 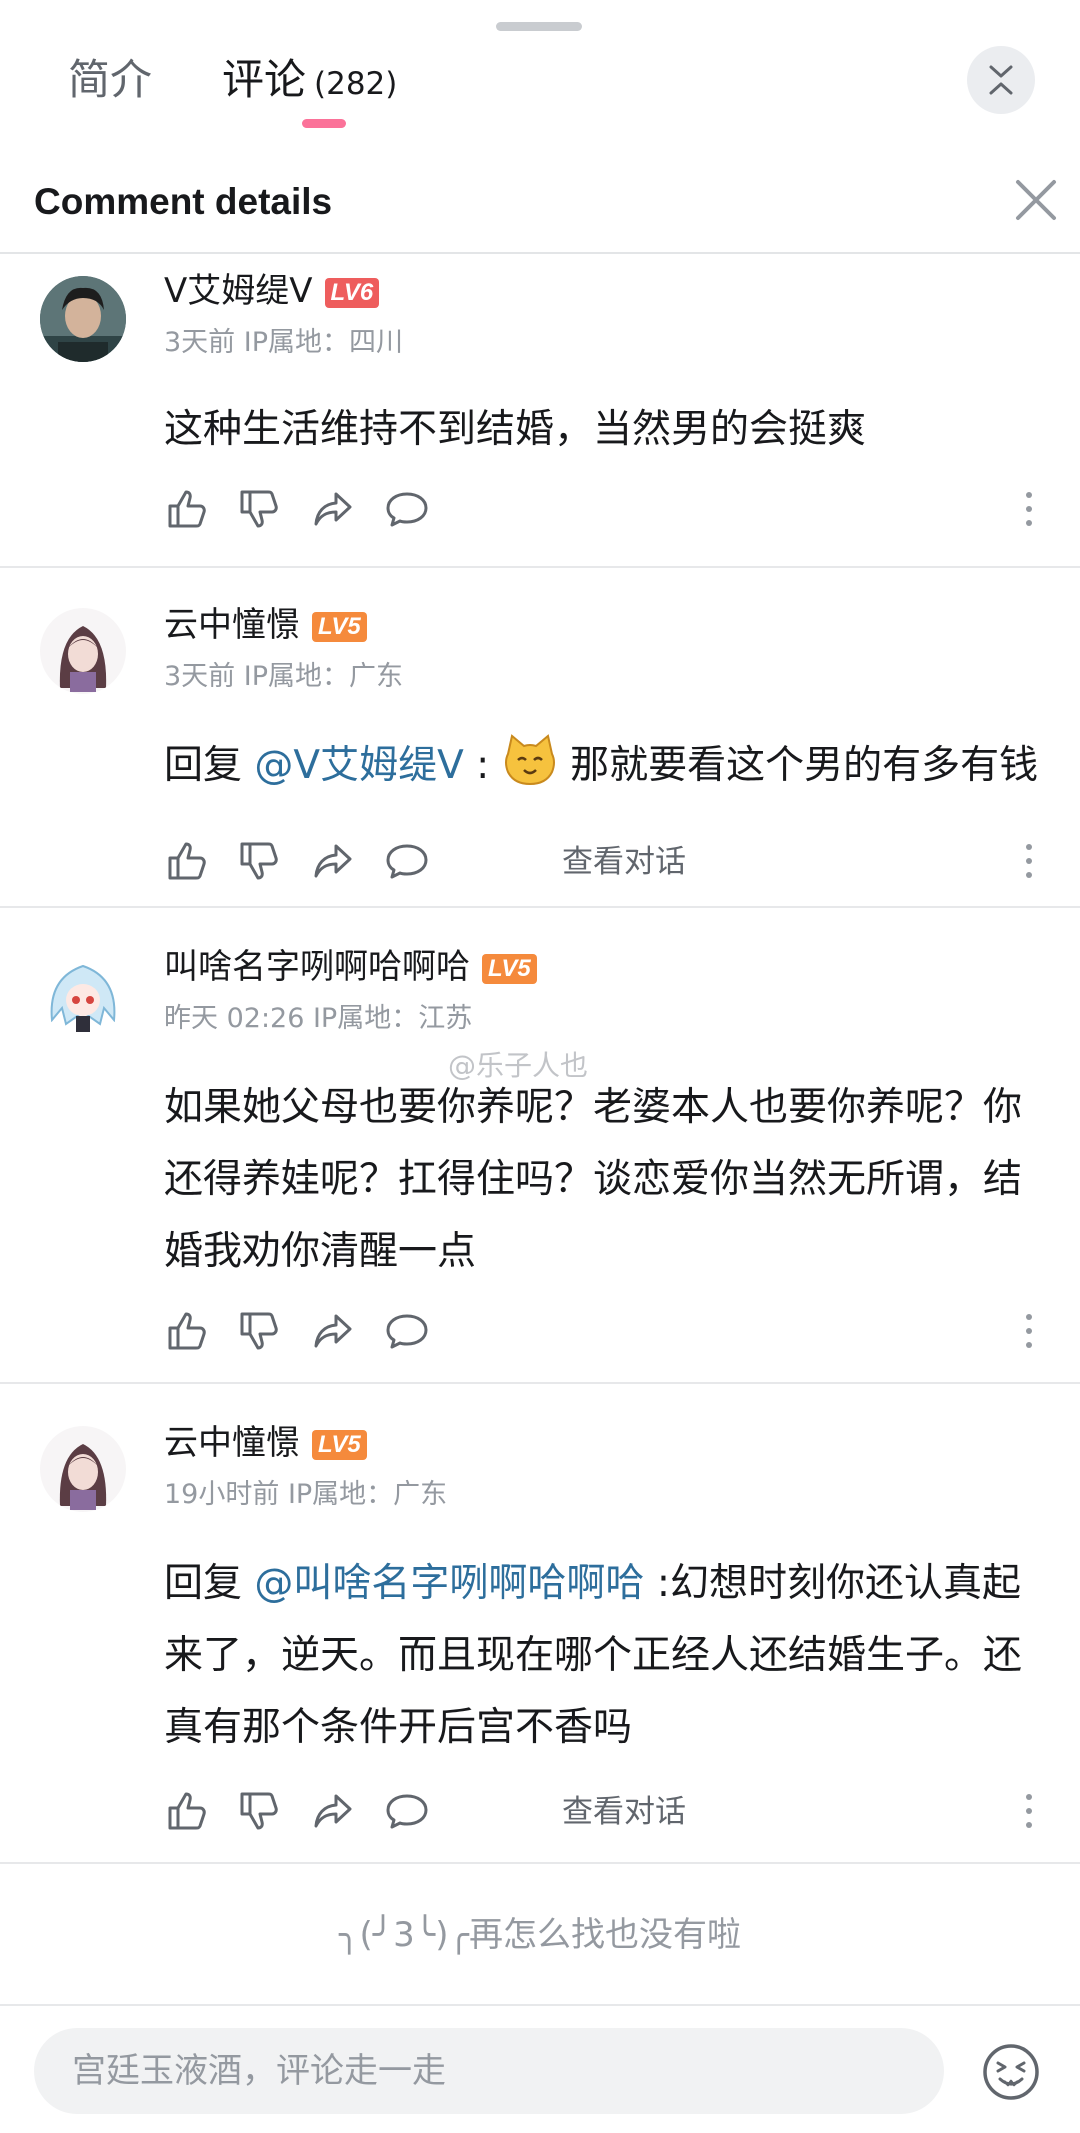 I want to click on comment-count: (282), so click(x=356, y=84).